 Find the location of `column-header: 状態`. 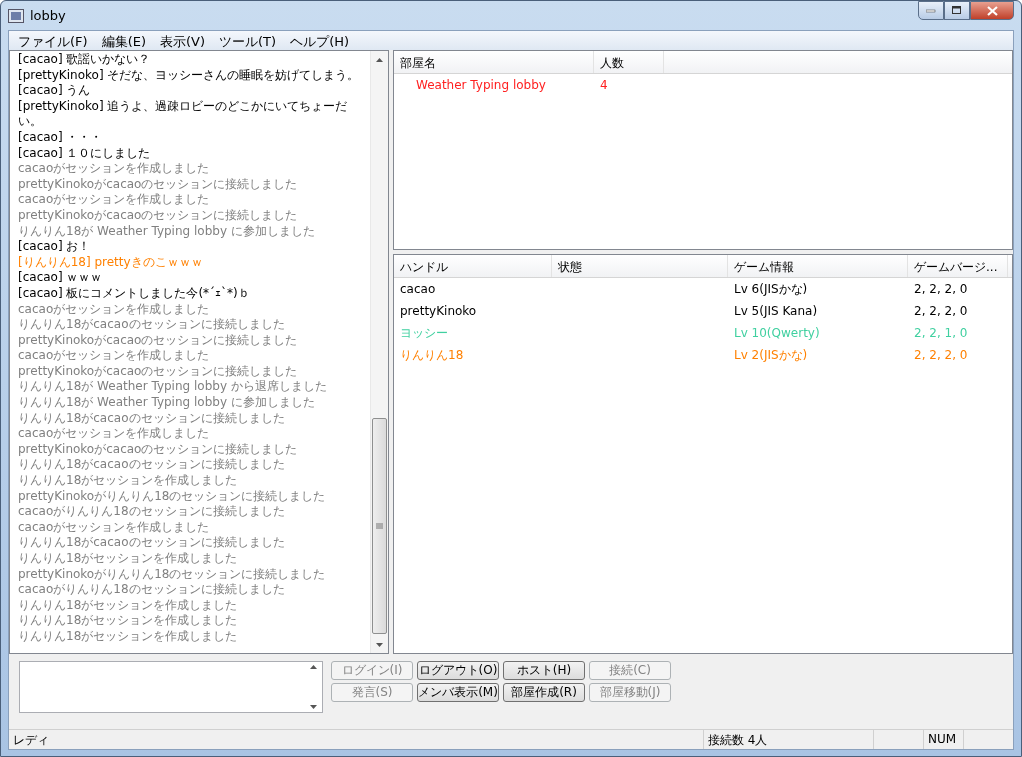

column-header: 状態 is located at coordinates (640, 266).